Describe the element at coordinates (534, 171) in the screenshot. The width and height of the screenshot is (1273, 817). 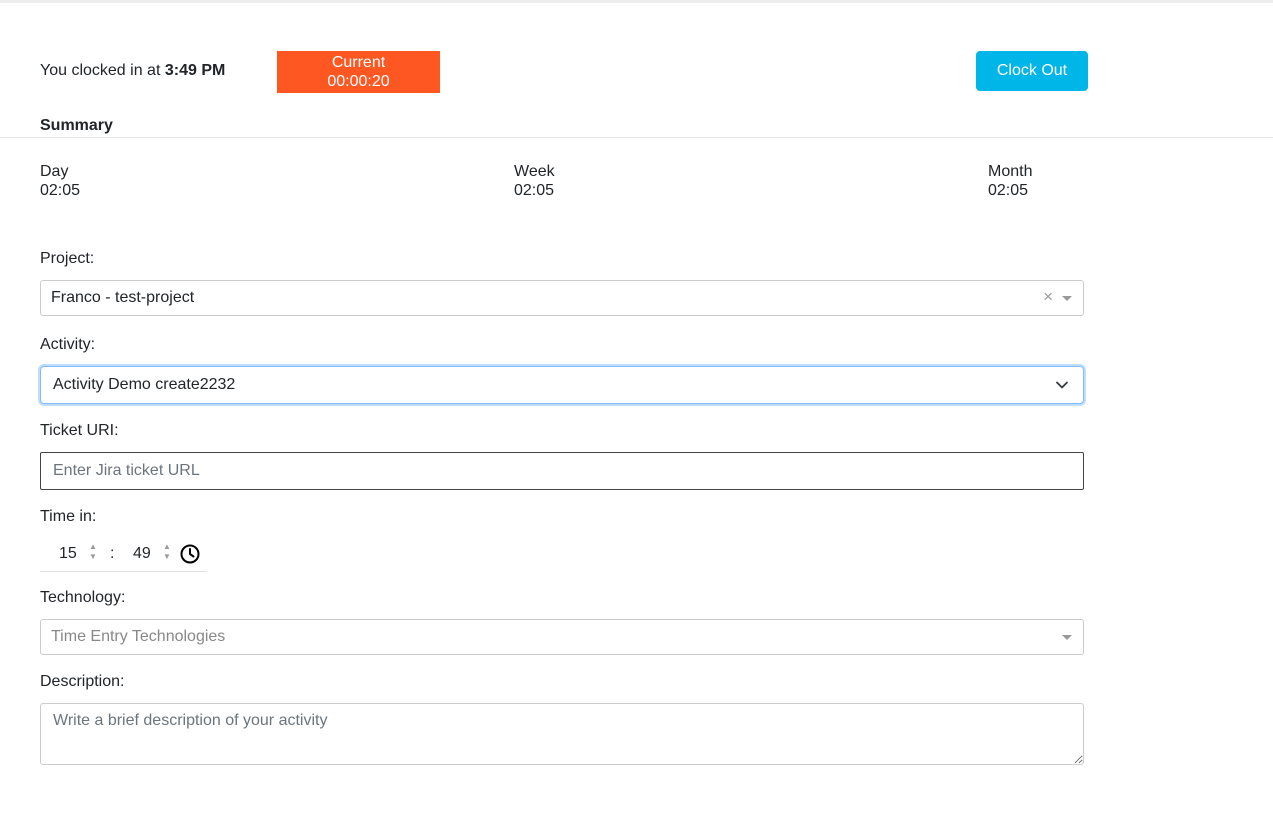
I see `week-label: Week` at that location.